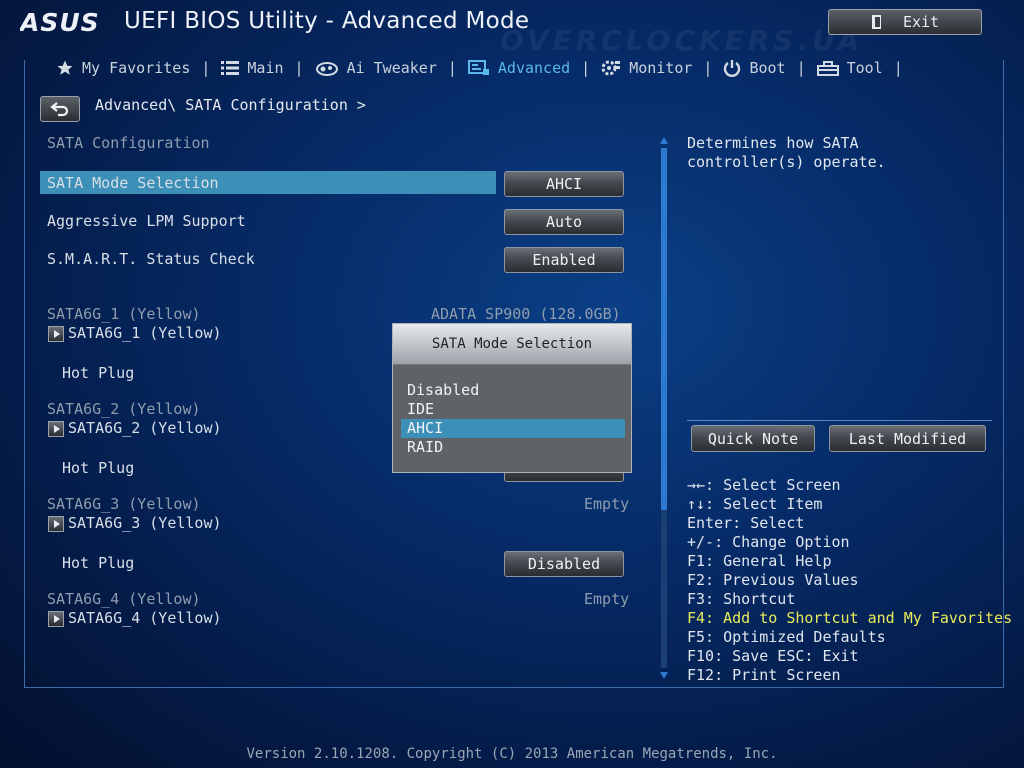  Describe the element at coordinates (230, 105) in the screenshot. I see `breadcrumb: Advanced\ SATA Configuration >` at that location.